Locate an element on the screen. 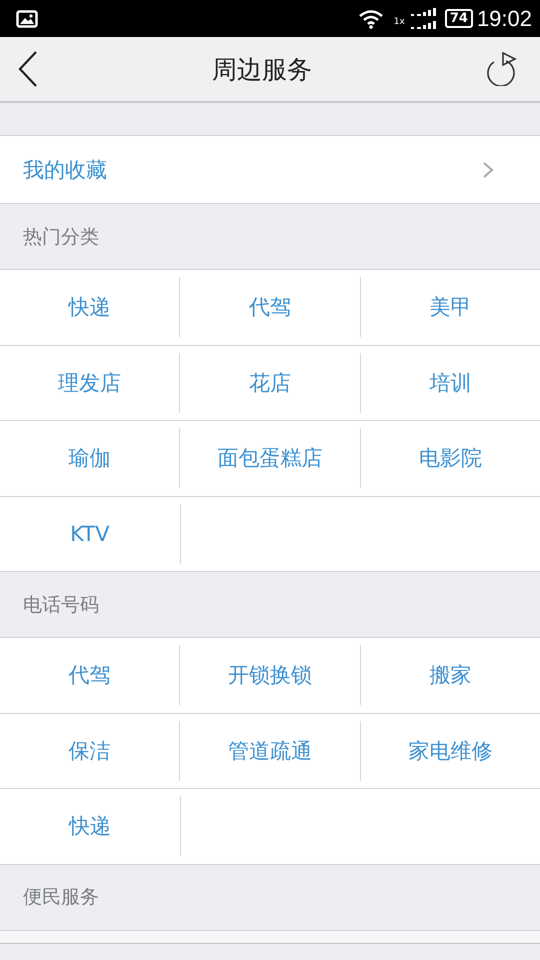 Image resolution: width=540 pixels, height=960 pixels. category-link: KTV is located at coordinates (90, 534).